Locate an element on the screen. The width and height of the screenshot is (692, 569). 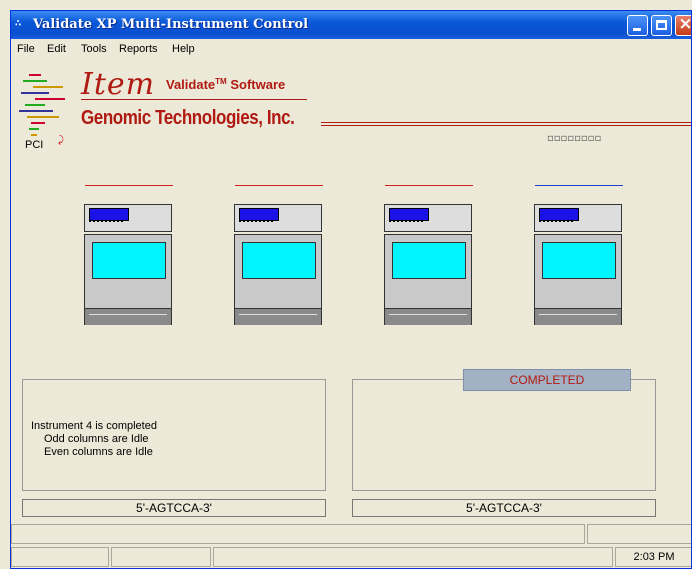
status-clock: 2:03 PM is located at coordinates (653, 557).